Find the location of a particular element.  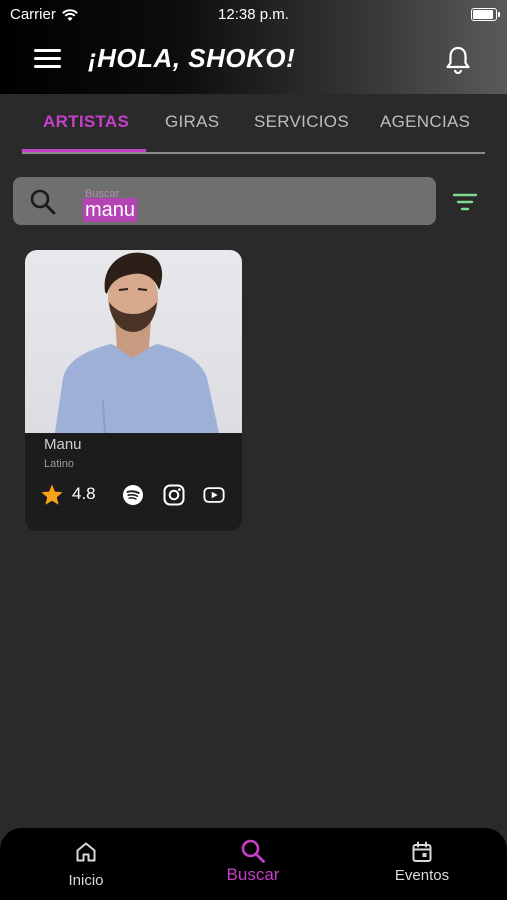

nav-buscar: Buscar is located at coordinates (253, 864).